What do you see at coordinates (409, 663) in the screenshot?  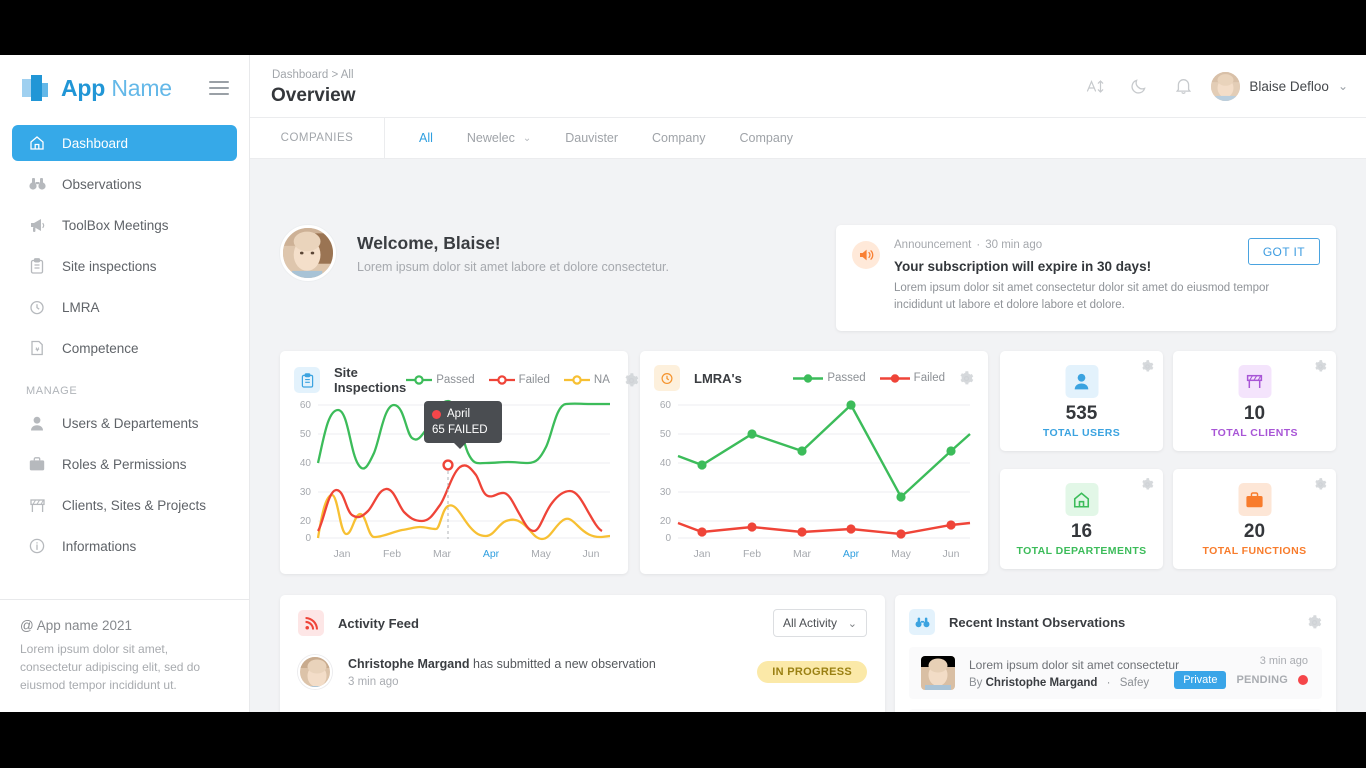 I see `activity-actor: Christophe Margand` at bounding box center [409, 663].